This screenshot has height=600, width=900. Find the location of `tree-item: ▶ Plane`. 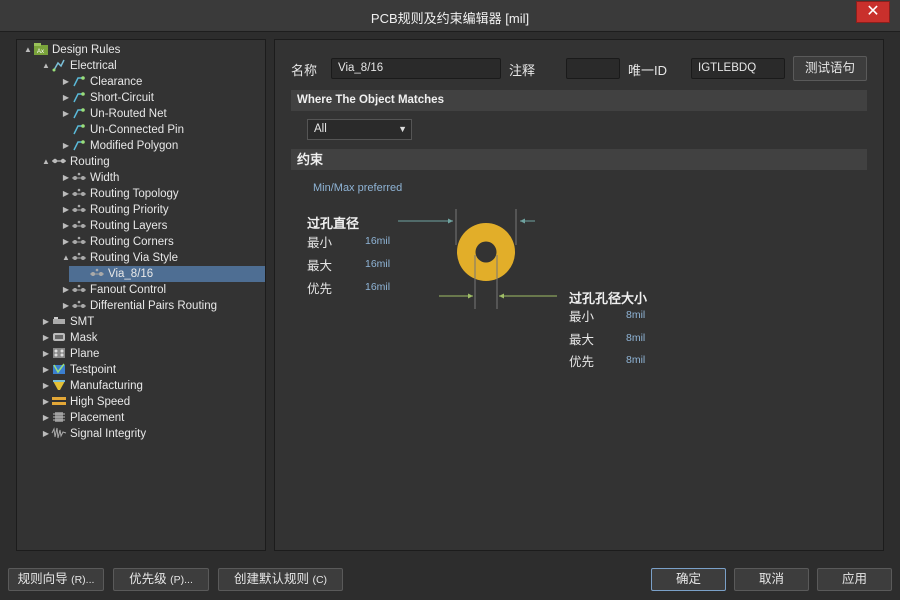

tree-item: ▶ Plane is located at coordinates (70, 354).